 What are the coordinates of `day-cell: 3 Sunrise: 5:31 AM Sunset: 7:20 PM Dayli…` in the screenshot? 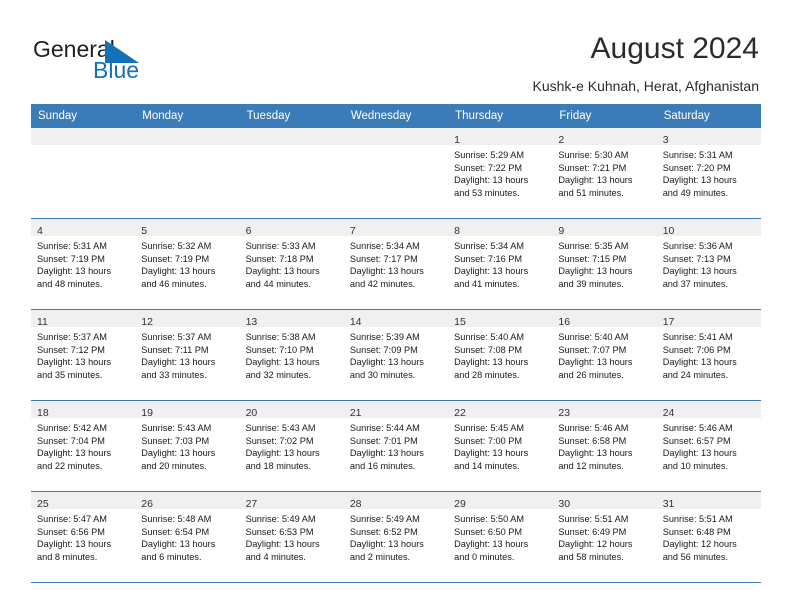 It's located at (708, 173).